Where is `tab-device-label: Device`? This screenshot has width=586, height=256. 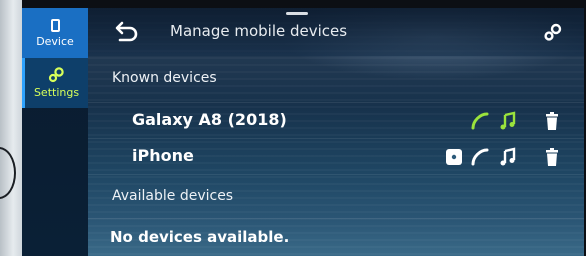
tab-device-label: Device is located at coordinates (55, 41).